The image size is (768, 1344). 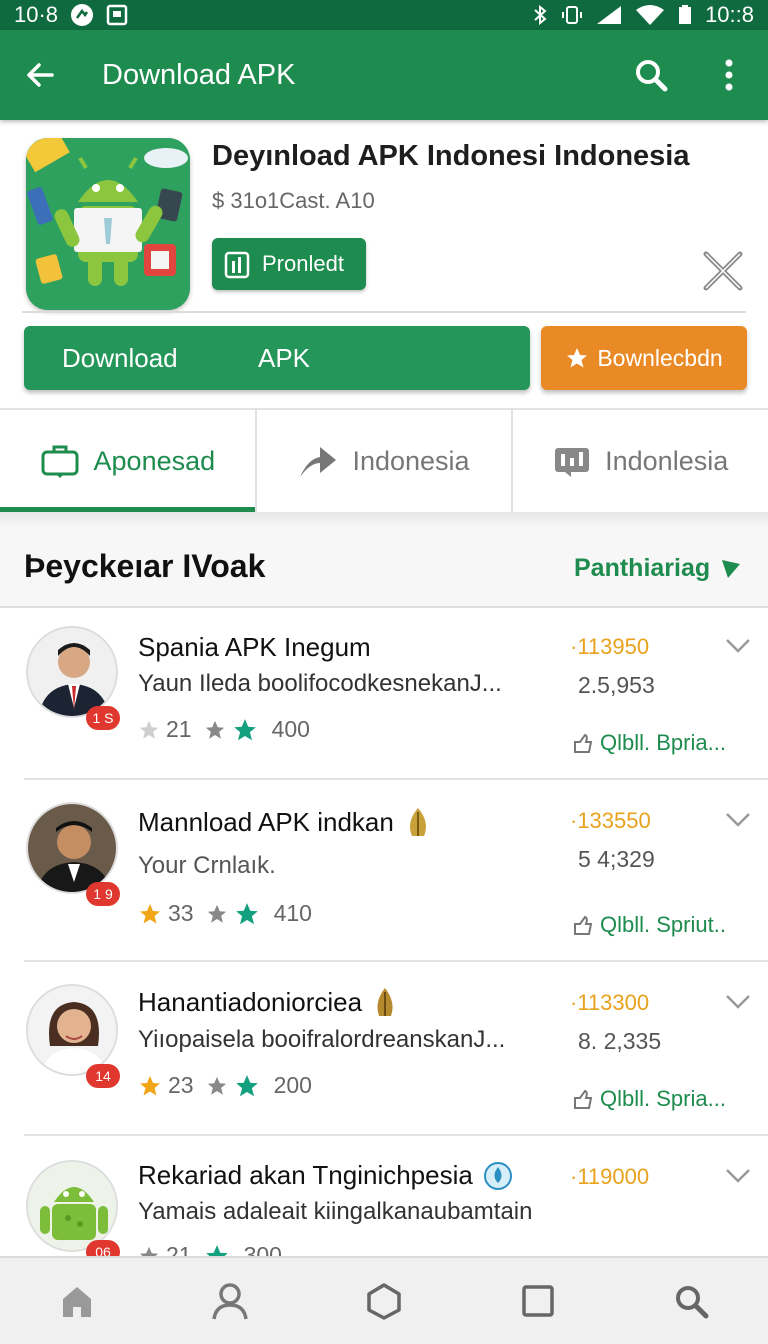 I want to click on rating-value: 21, so click(x=179, y=1249).